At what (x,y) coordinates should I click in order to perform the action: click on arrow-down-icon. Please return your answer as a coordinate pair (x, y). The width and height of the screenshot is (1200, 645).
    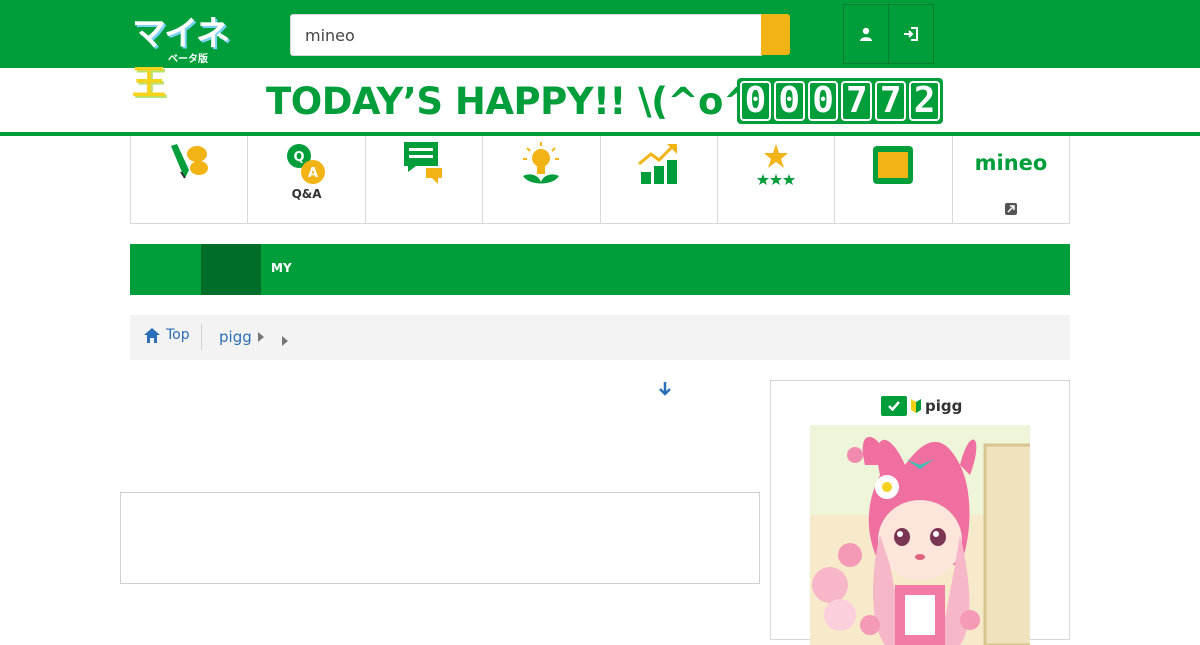
    Looking at the image, I should click on (665, 389).